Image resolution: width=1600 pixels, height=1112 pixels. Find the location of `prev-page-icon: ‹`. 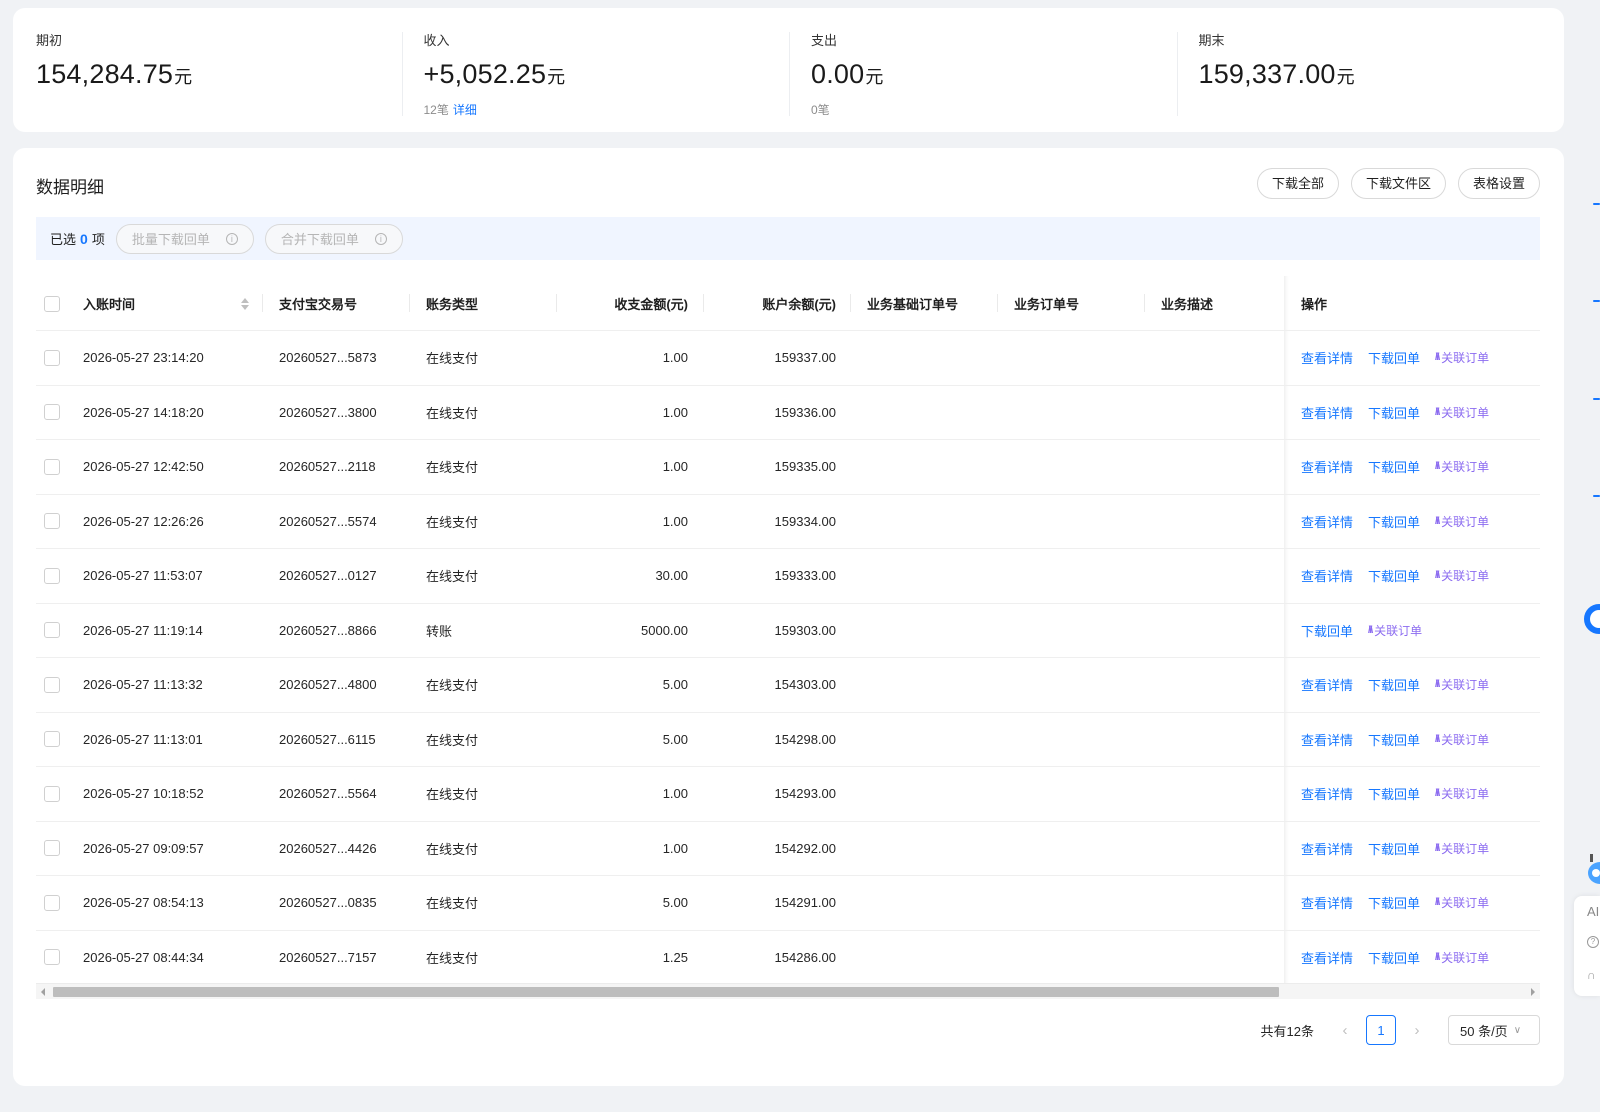

prev-page-icon: ‹ is located at coordinates (1345, 1030).